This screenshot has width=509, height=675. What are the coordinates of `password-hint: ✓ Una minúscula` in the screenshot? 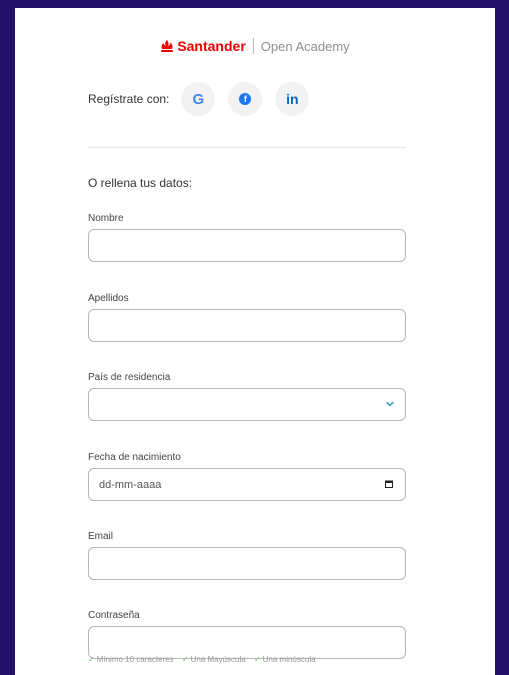 It's located at (285, 659).